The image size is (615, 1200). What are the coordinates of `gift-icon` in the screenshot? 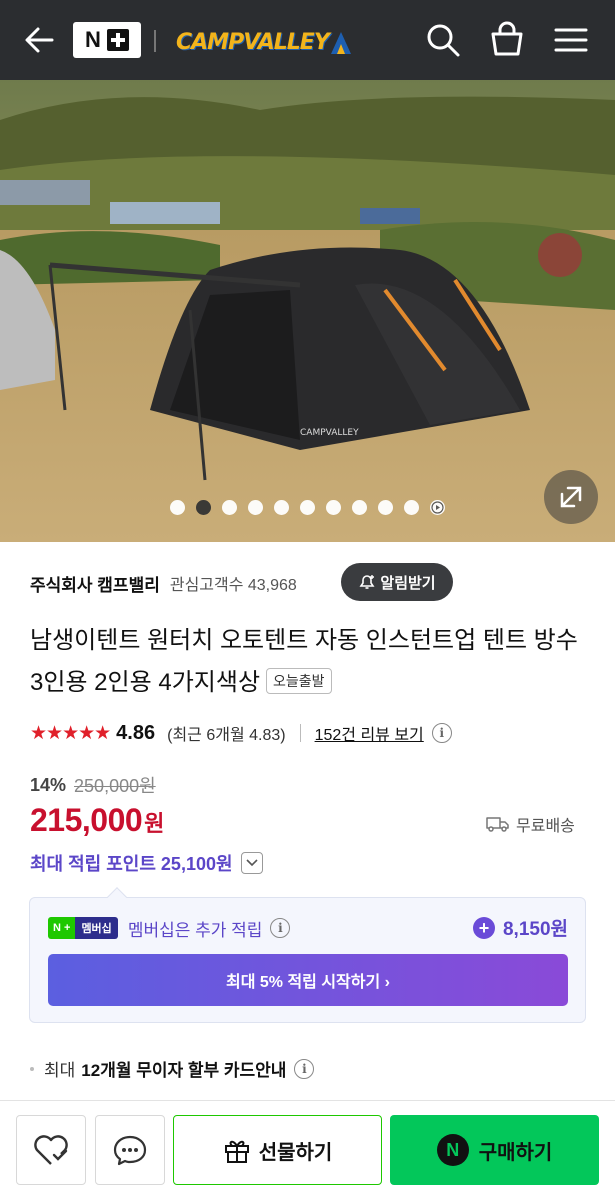 It's located at (236, 1151).